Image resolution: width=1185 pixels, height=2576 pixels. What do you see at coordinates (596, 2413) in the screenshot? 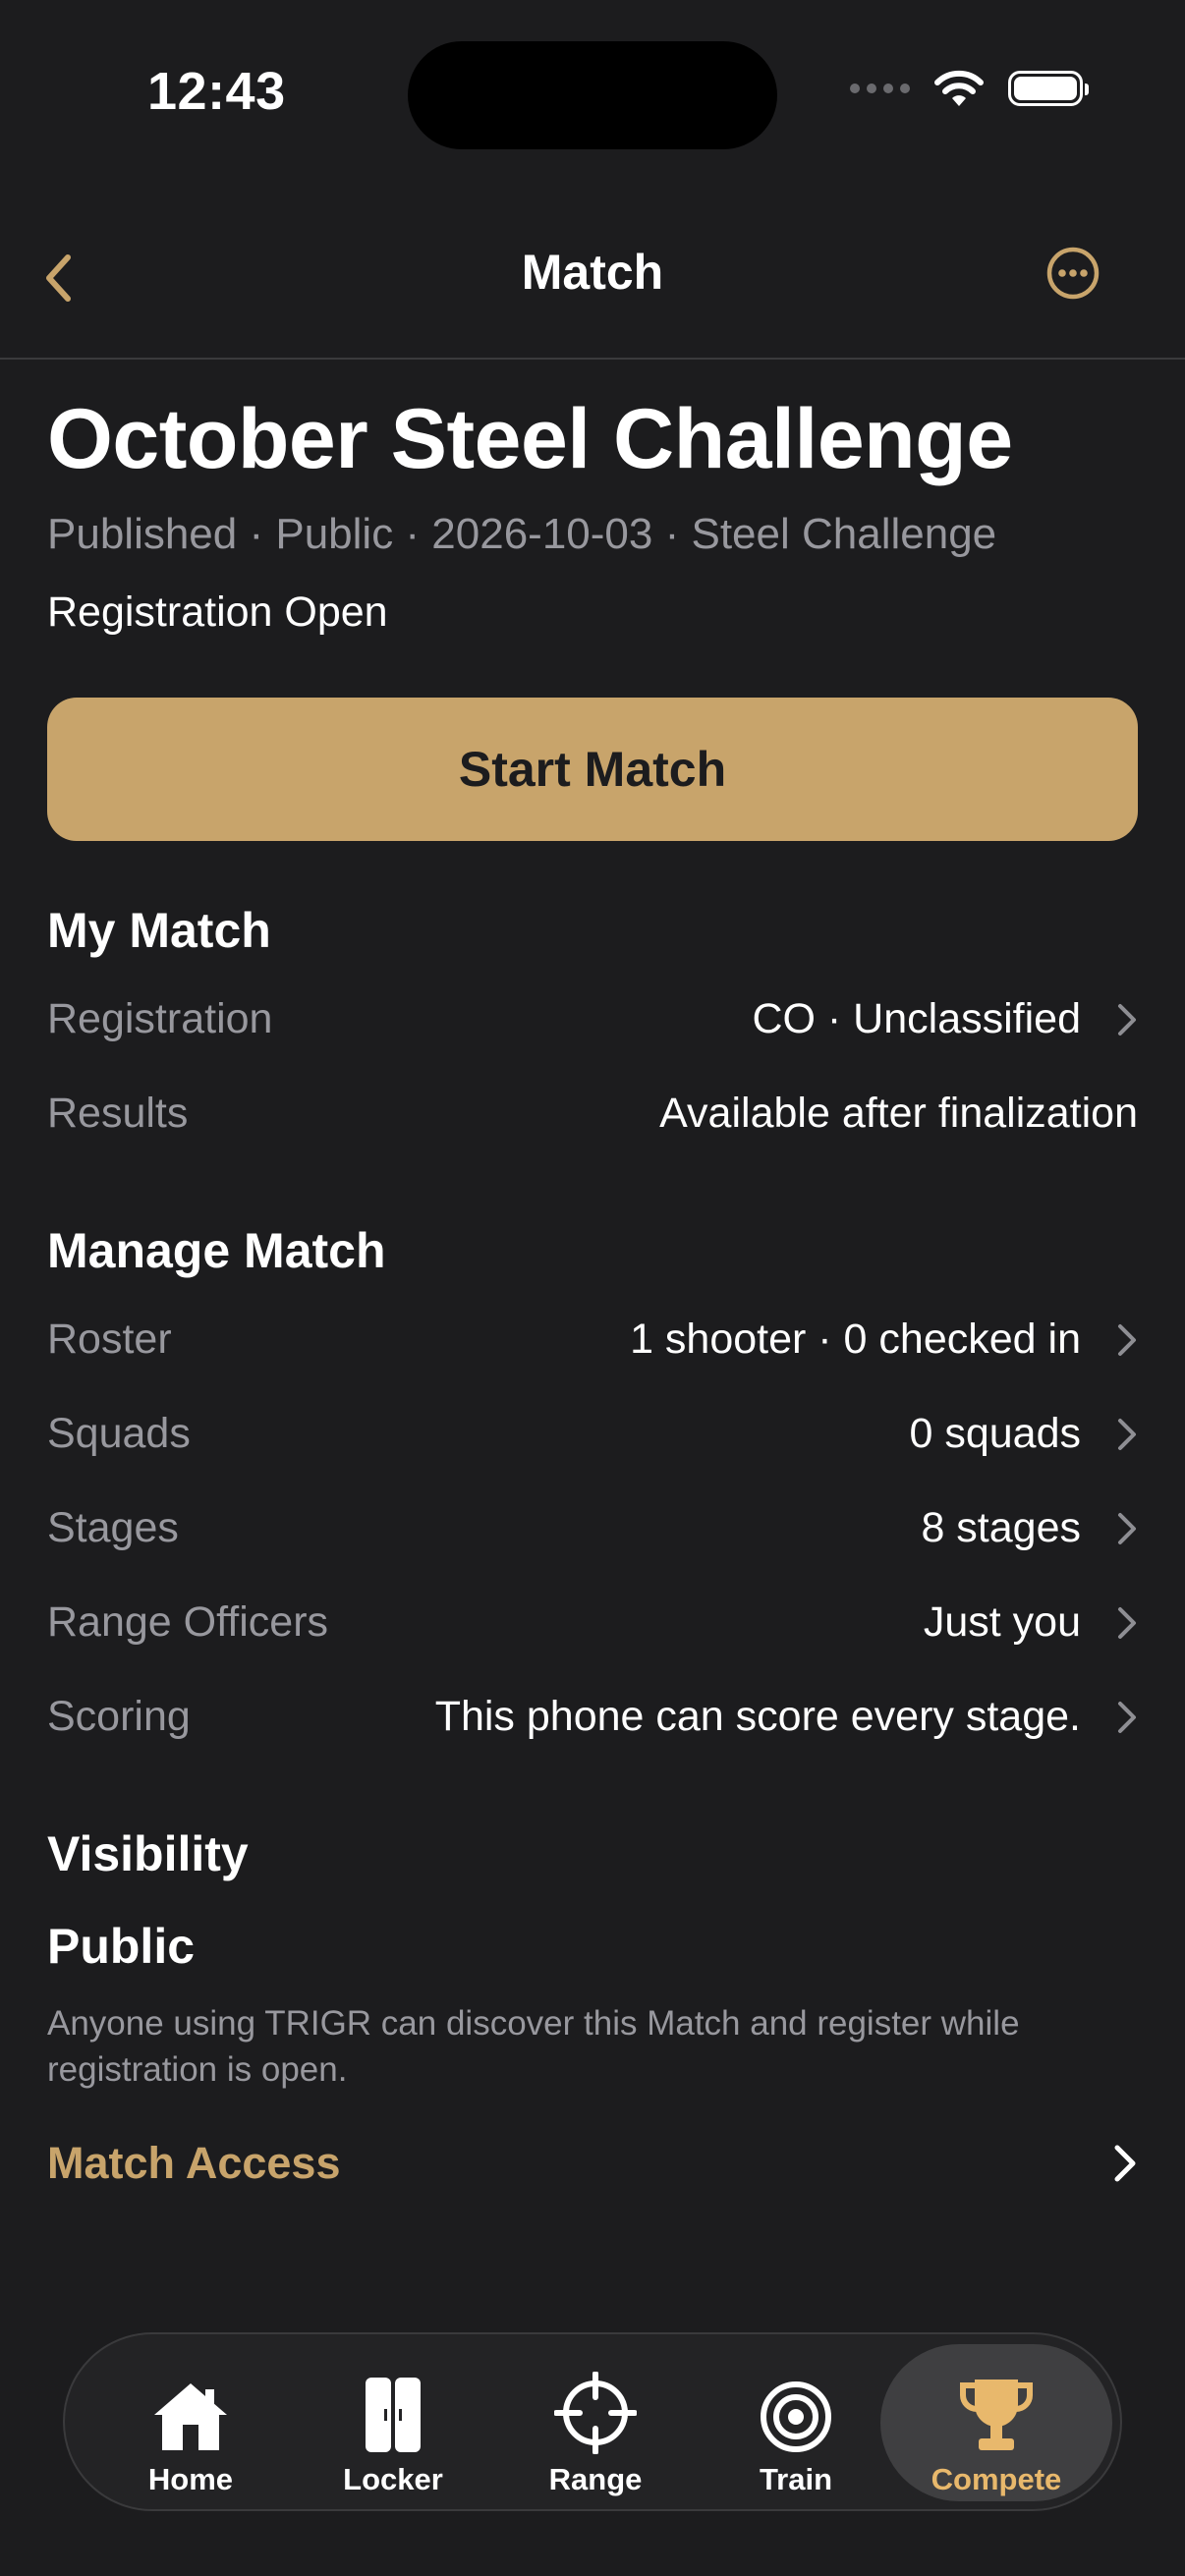
I see `crosshair-icon` at bounding box center [596, 2413].